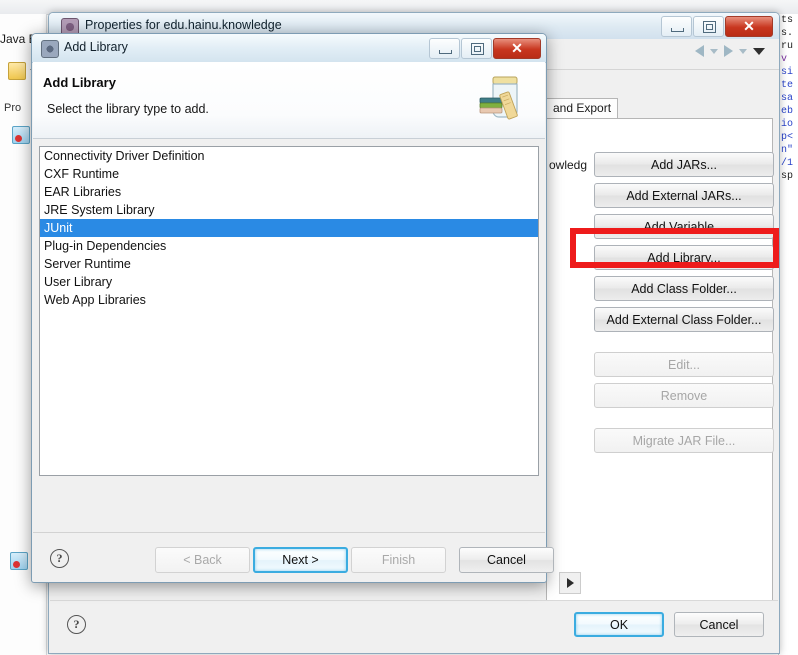  I want to click on horizontal-scroll-right-arrow, so click(570, 583).